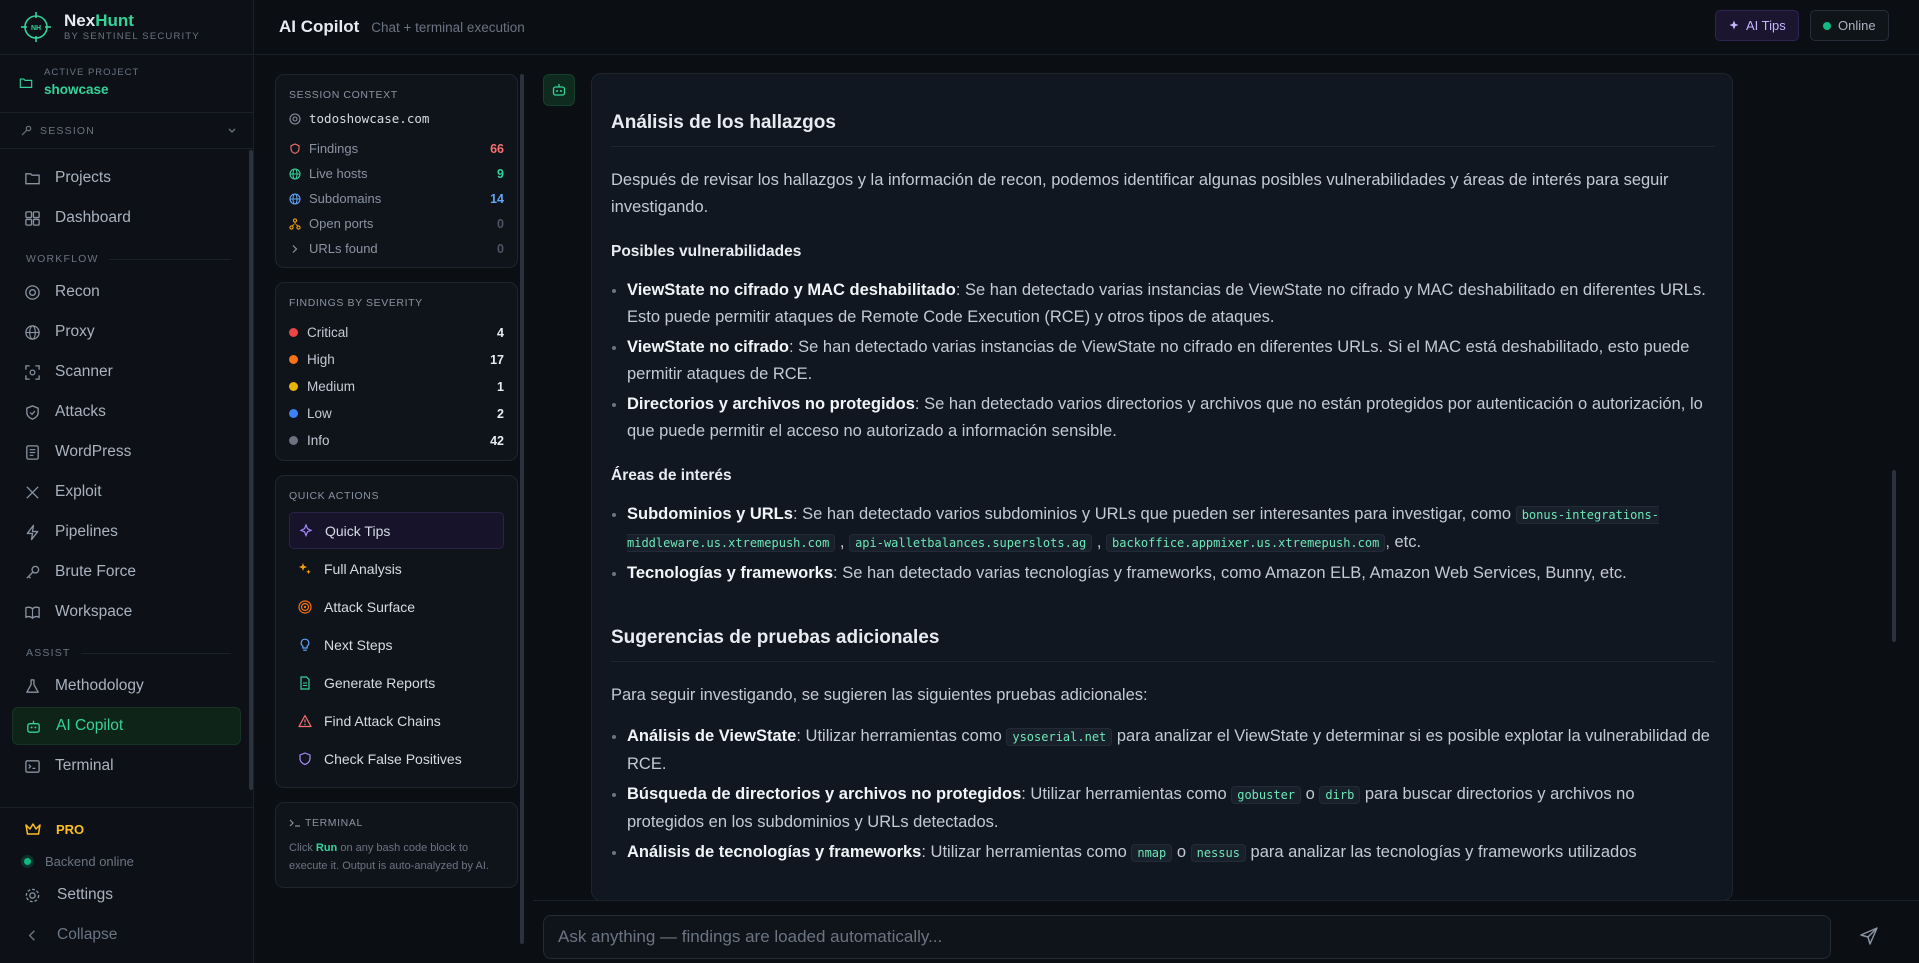 This screenshot has width=1919, height=963. What do you see at coordinates (132, 36) in the screenshot?
I see `brand-subtitle: BY SENTINEL SECURITY` at bounding box center [132, 36].